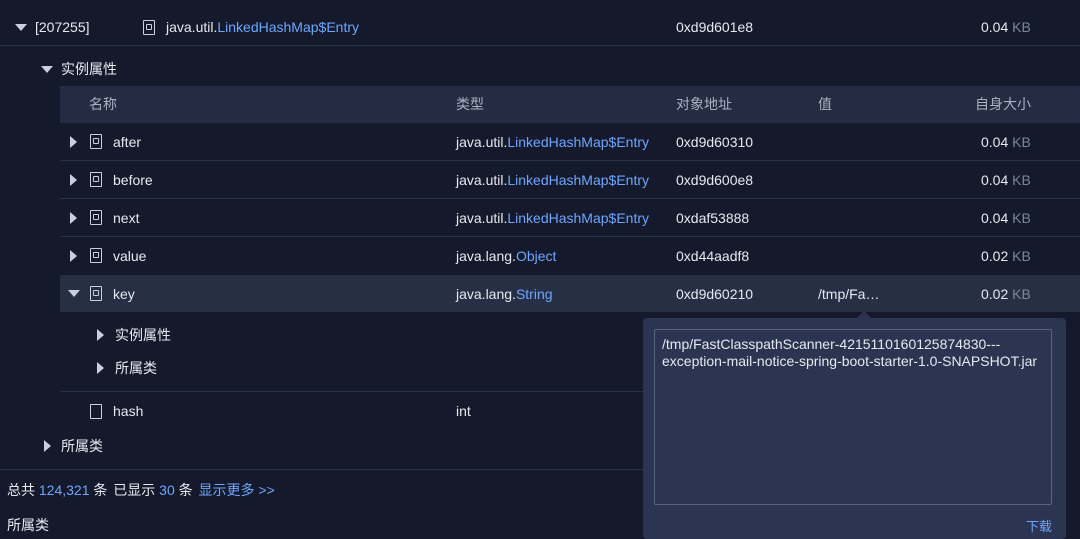 The image size is (1080, 539). I want to click on key-instance-props: 实例属性, so click(143, 335).